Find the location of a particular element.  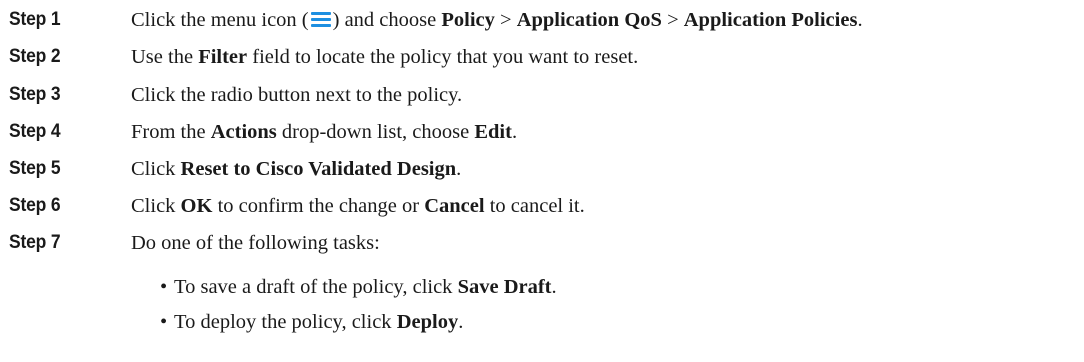

step-label: Step 3 is located at coordinates (35, 94).